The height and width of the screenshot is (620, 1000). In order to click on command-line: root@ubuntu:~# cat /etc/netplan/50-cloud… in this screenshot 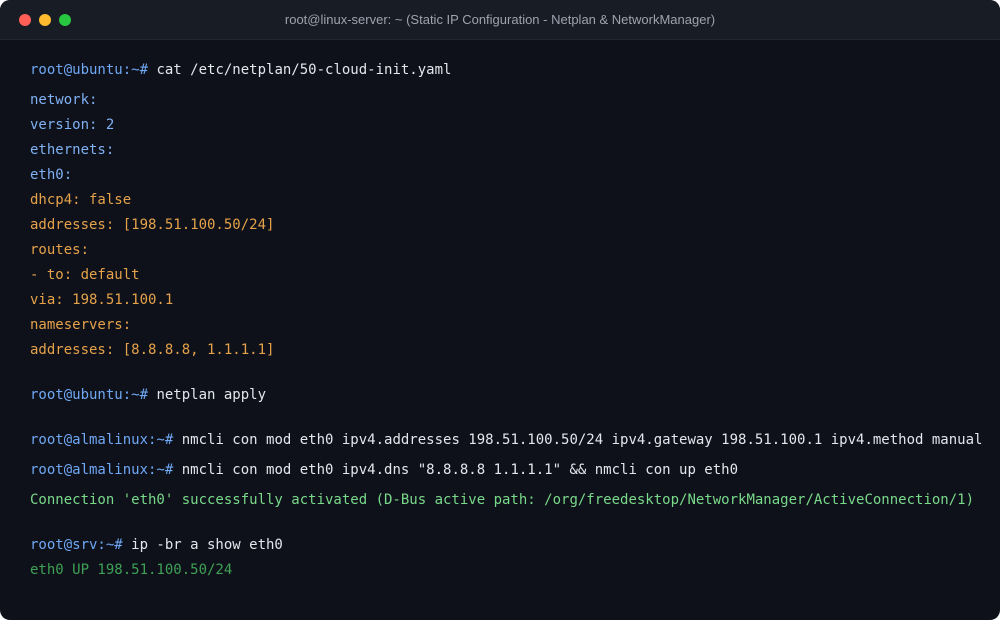, I will do `click(240, 70)`.